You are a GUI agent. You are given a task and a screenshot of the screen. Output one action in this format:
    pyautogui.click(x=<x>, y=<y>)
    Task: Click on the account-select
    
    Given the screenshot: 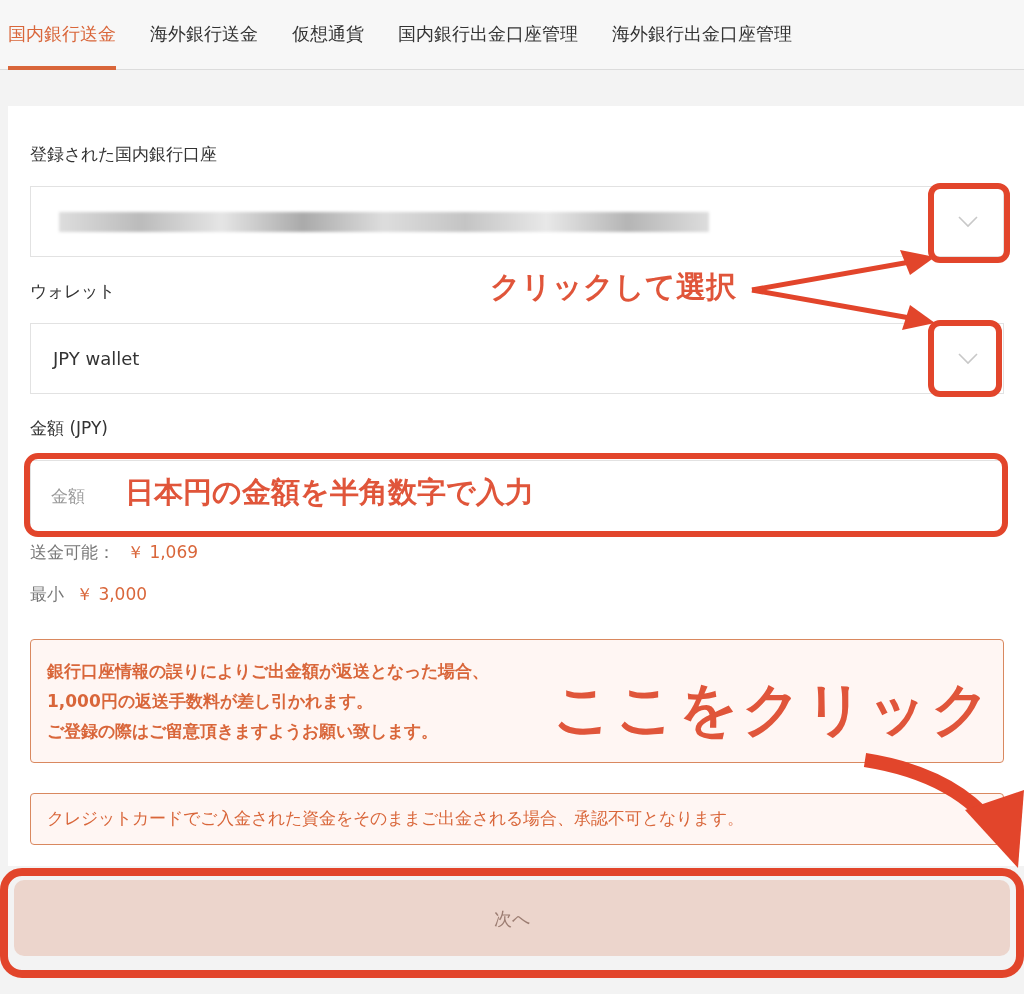 What is the action you would take?
    pyautogui.click(x=517, y=221)
    